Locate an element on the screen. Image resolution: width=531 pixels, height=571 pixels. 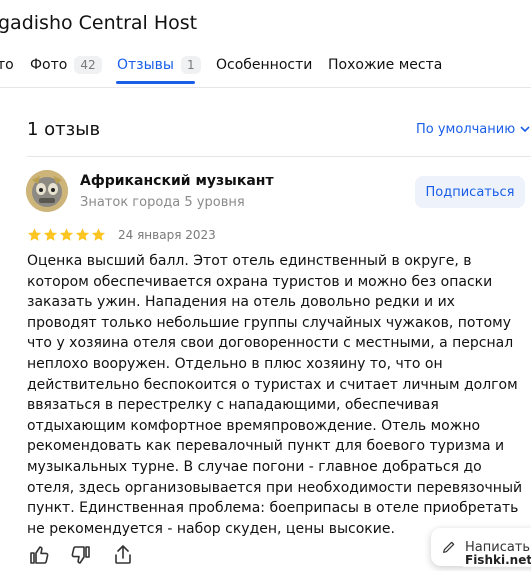
watermark: Fishki.net is located at coordinates (497, 560).